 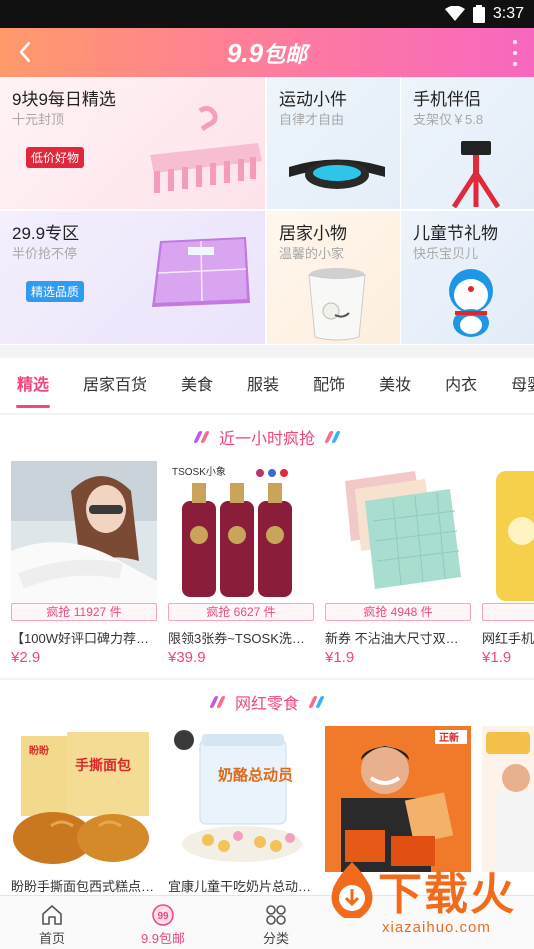 I want to click on page-title-text: 包邮, so click(x=285, y=54).